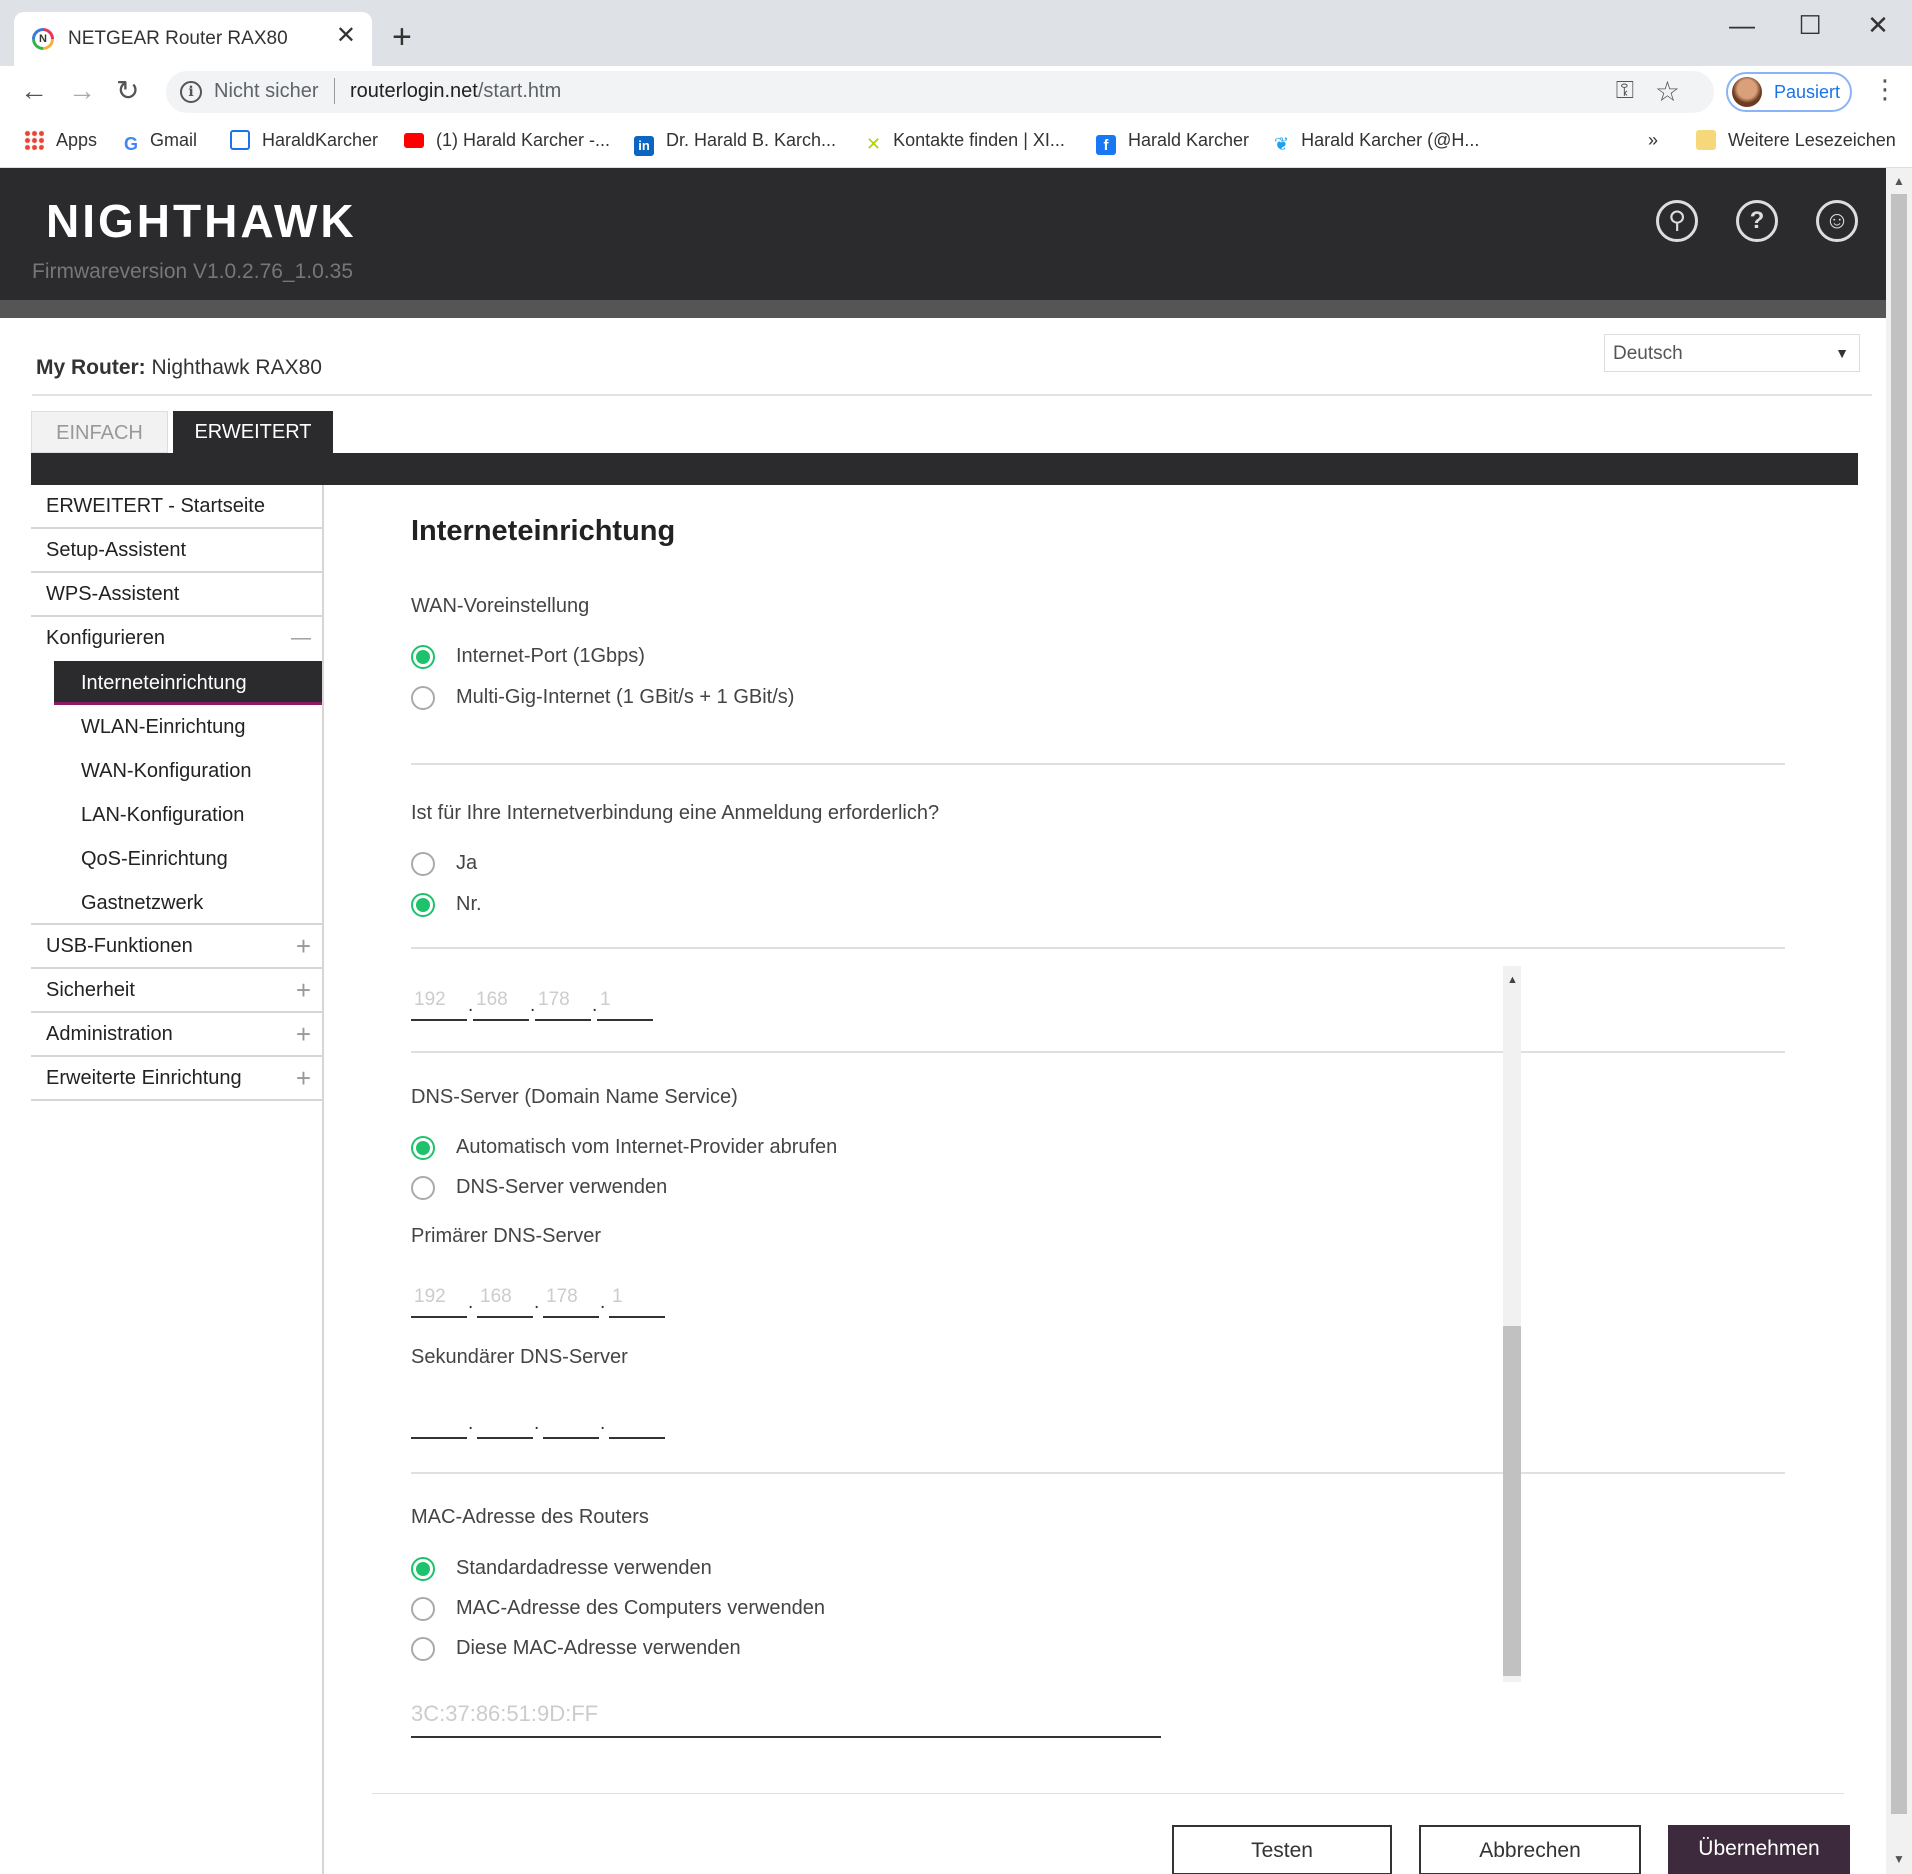 The width and height of the screenshot is (1912, 1874). What do you see at coordinates (786, 1718) in the screenshot?
I see `mac-address-input: 3C:37:86:51:9D:FF` at bounding box center [786, 1718].